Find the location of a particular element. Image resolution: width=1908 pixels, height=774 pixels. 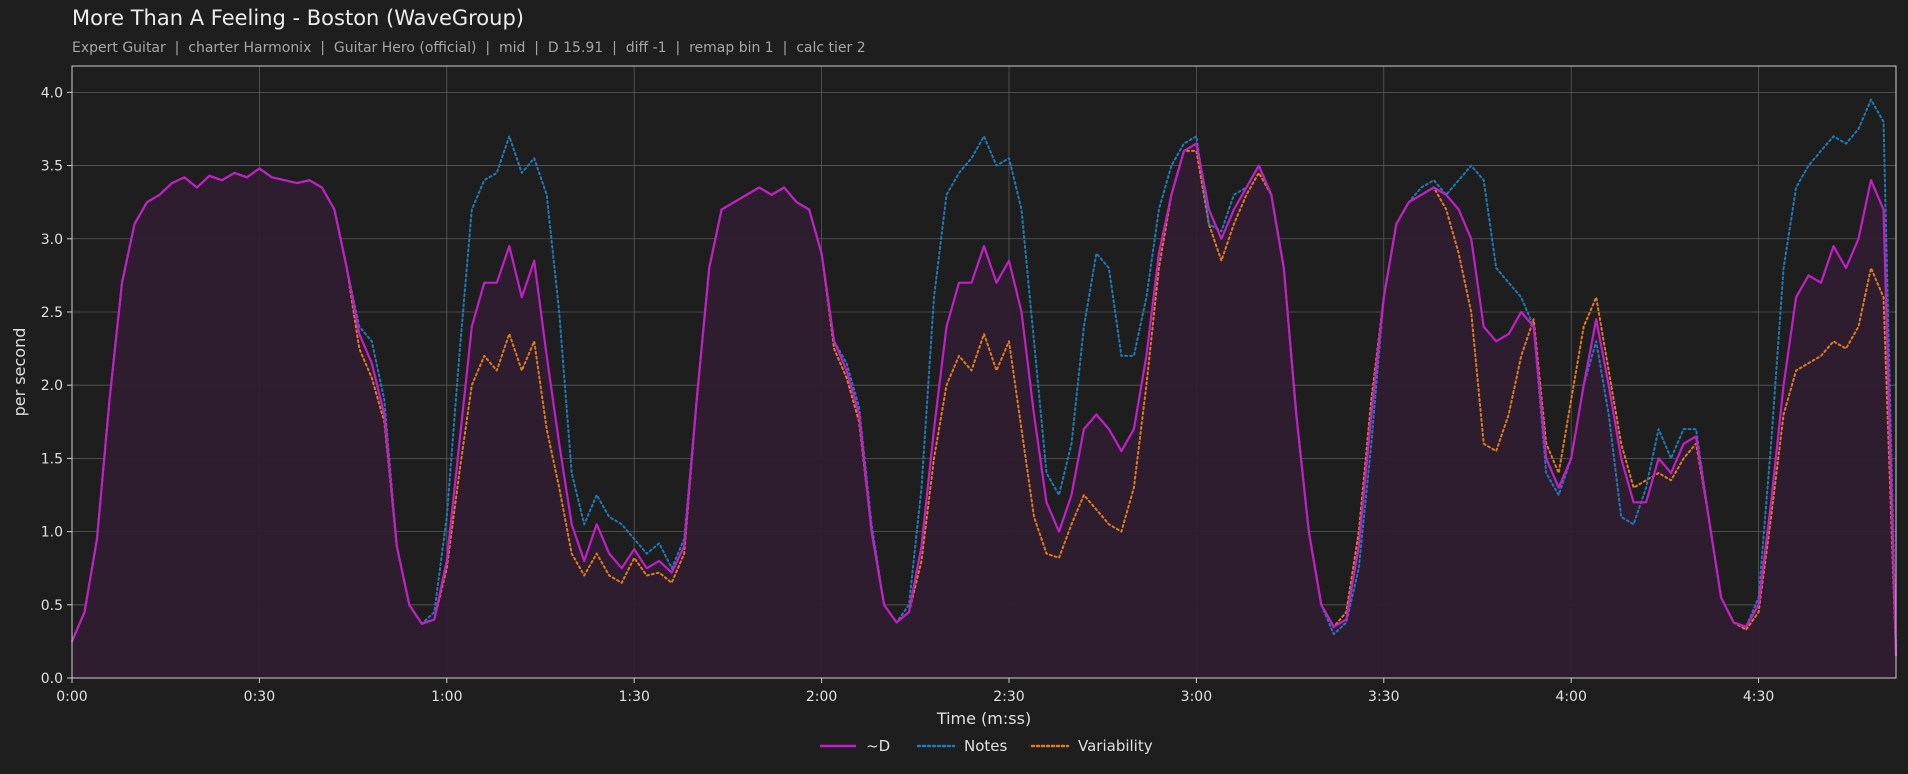

x-axis-label: Time (m:ss) is located at coordinates (983, 718).